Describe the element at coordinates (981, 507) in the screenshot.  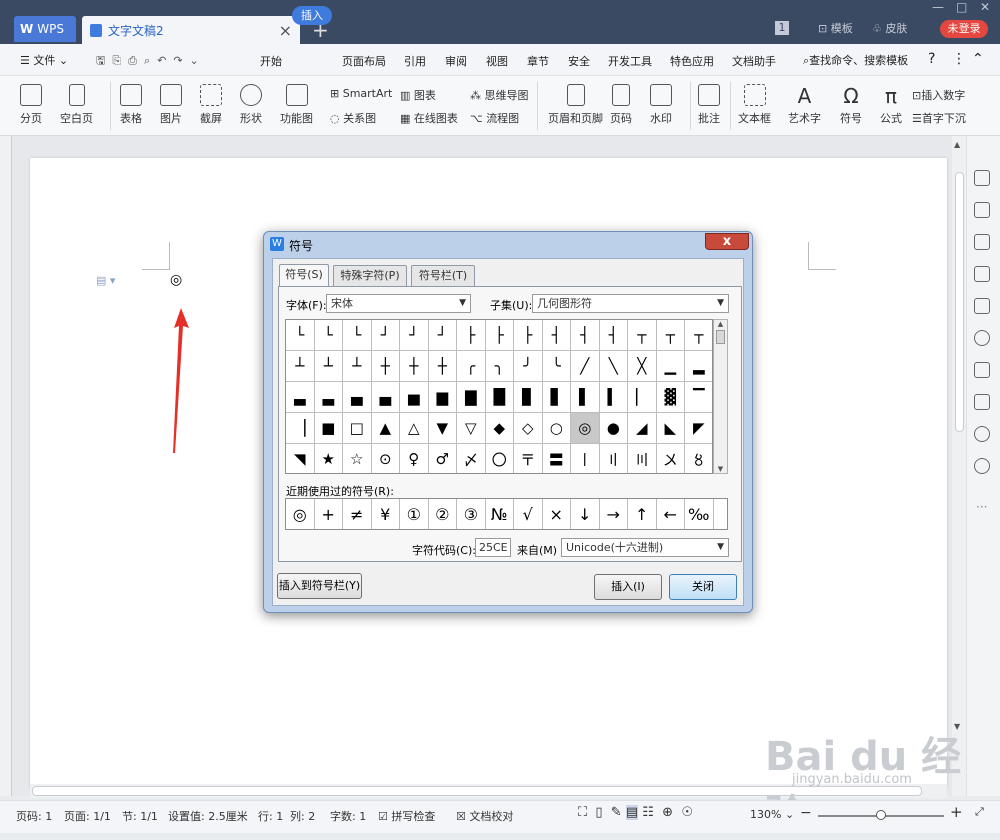
I see `more-dots-icon: ···` at that location.